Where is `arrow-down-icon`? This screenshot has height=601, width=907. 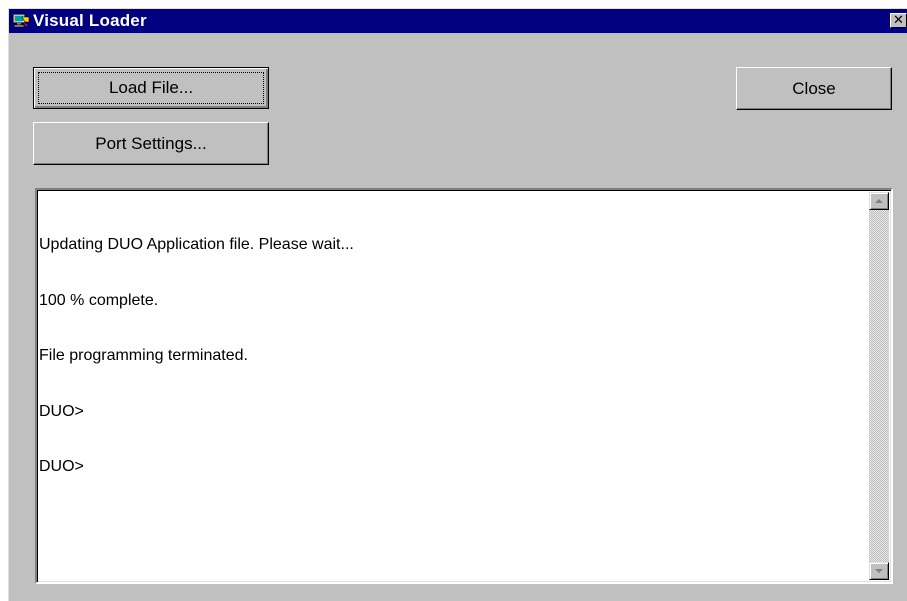
arrow-down-icon is located at coordinates (879, 571).